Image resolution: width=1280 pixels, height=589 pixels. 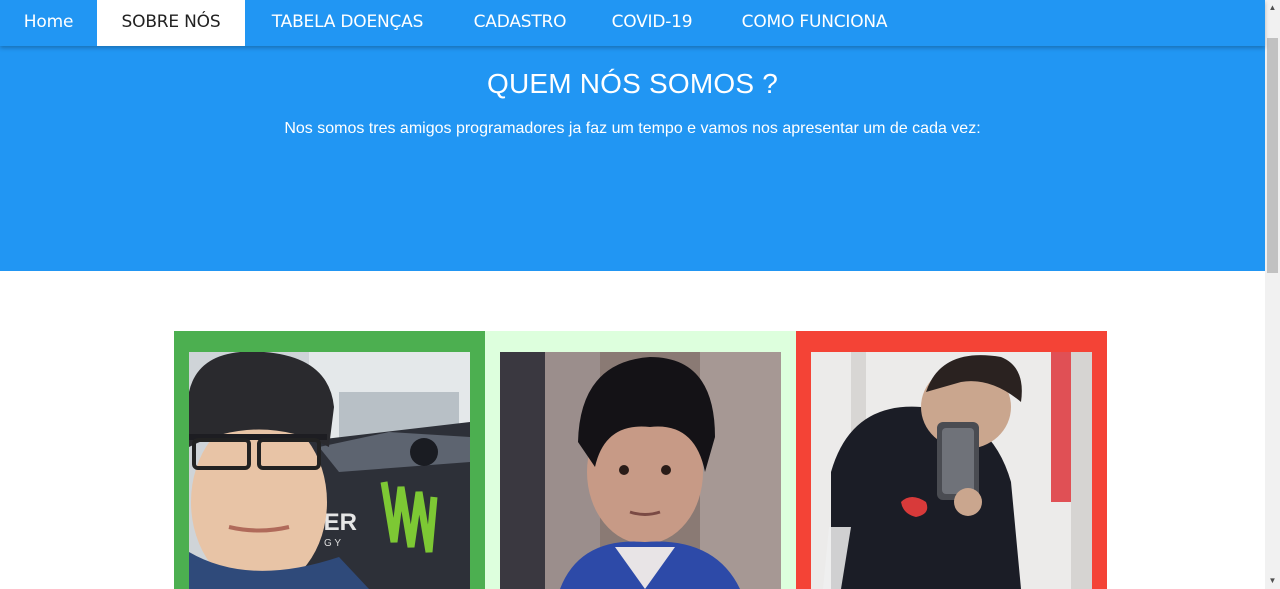 I want to click on team-card-1: TER G Y, so click(x=329, y=460).